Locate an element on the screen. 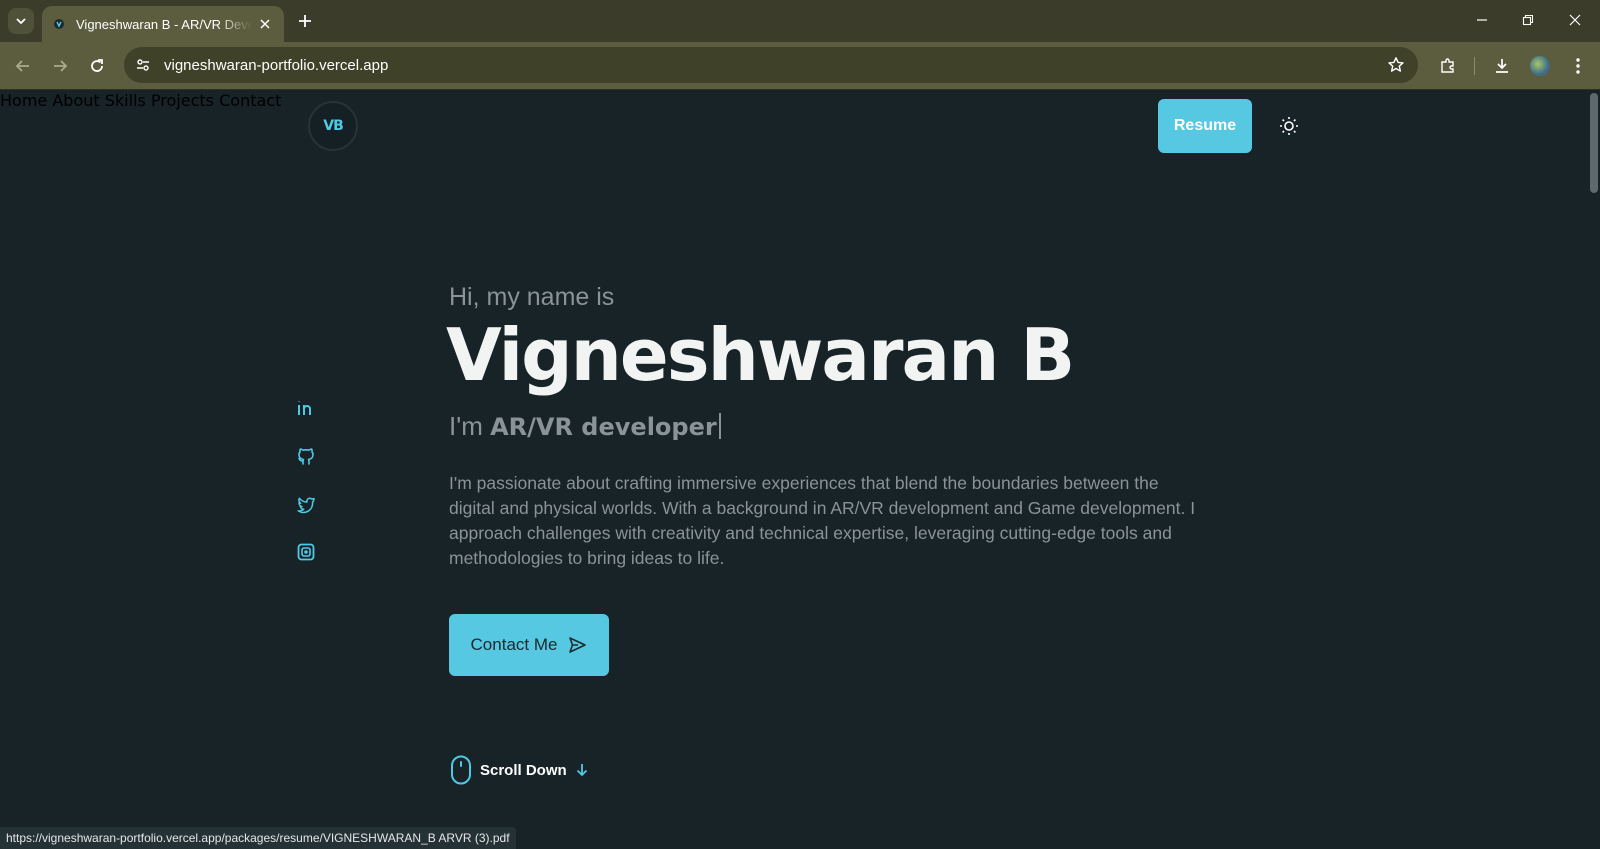  linkedin-link is located at coordinates (306, 408).